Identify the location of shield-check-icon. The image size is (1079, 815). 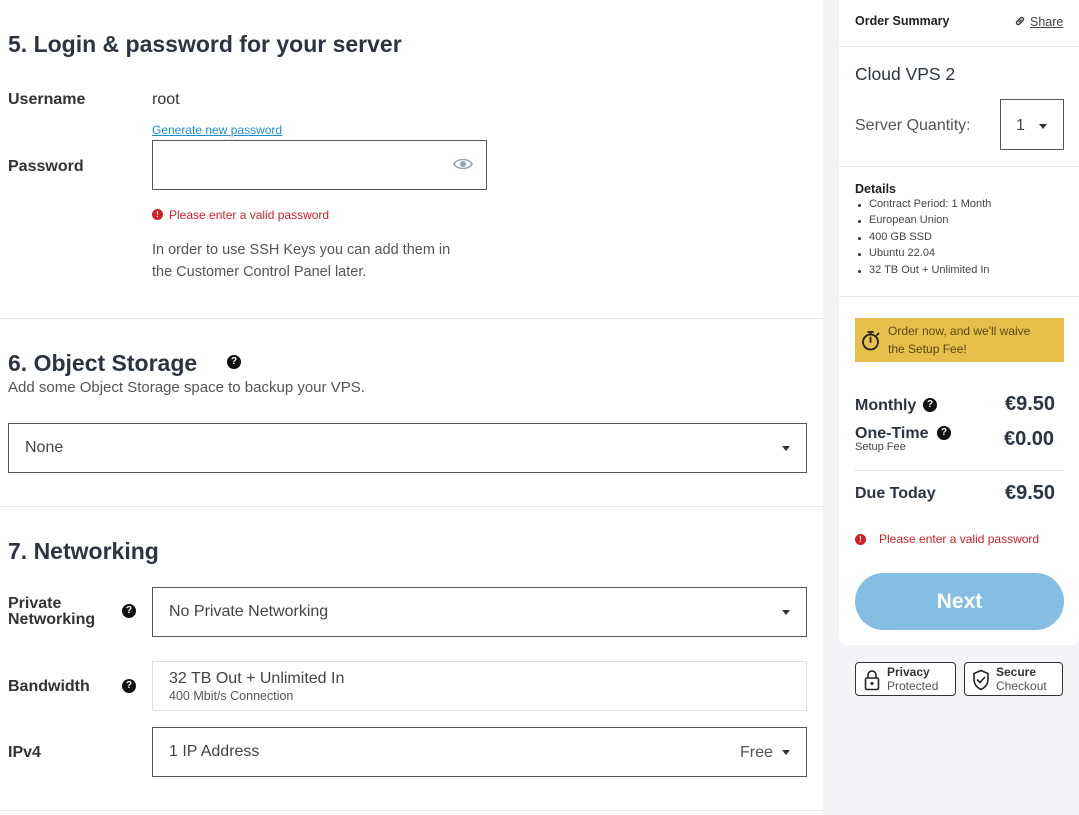
(981, 682).